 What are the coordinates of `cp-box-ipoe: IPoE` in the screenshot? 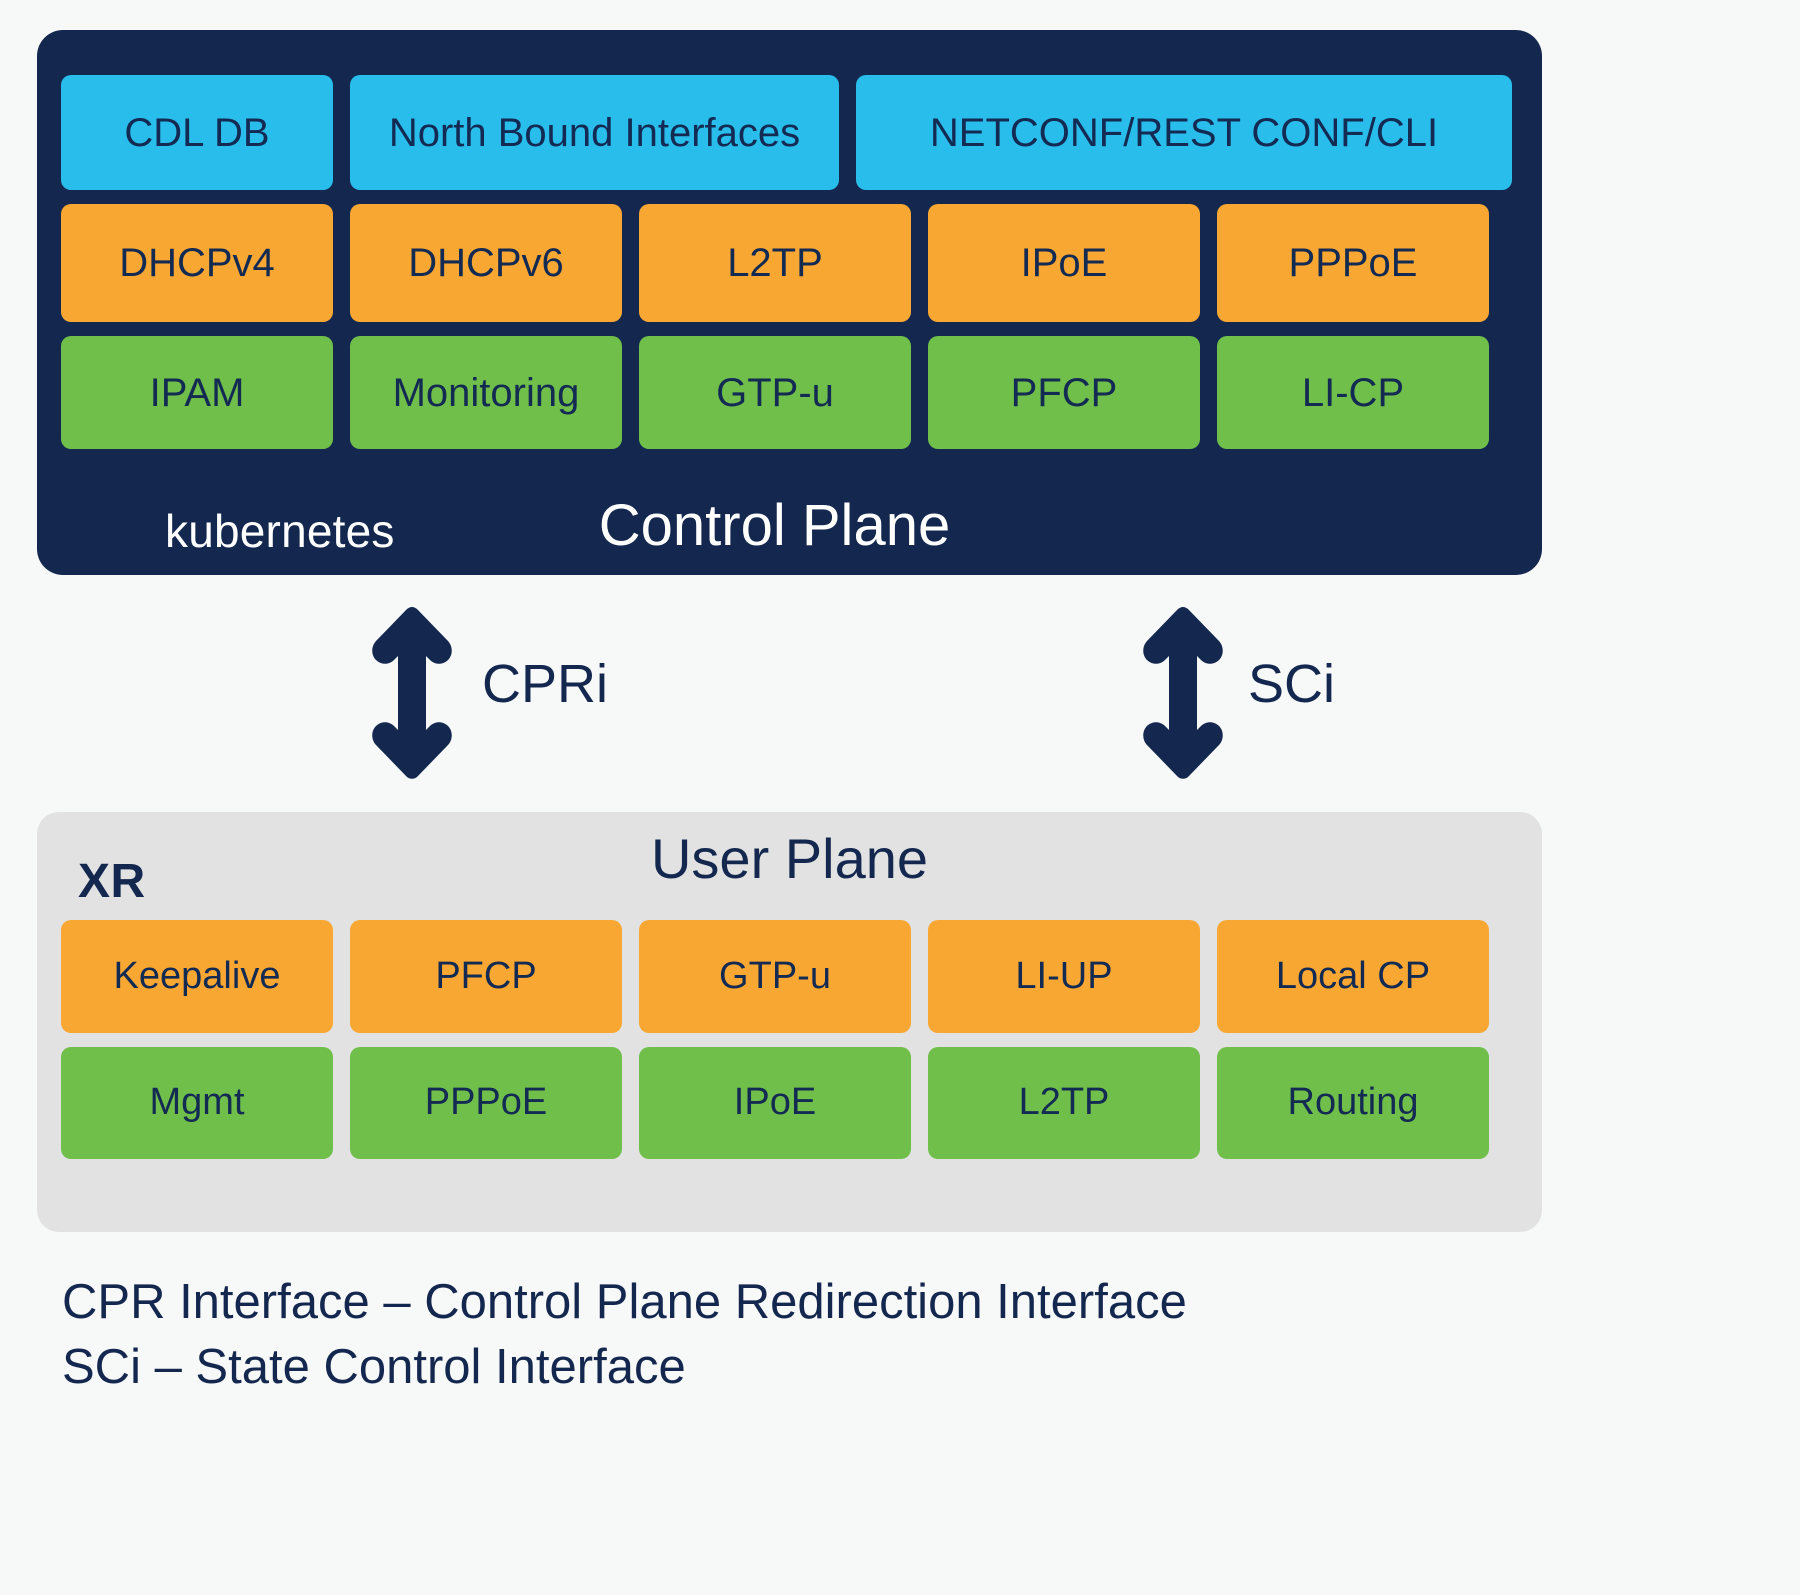 It's located at (1064, 263).